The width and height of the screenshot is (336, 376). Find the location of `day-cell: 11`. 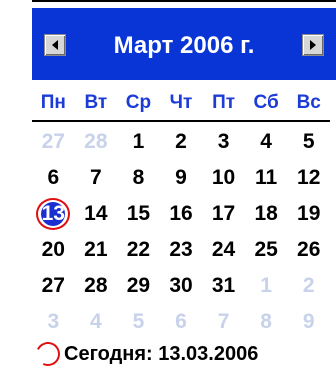

day-cell: 11 is located at coordinates (266, 178).